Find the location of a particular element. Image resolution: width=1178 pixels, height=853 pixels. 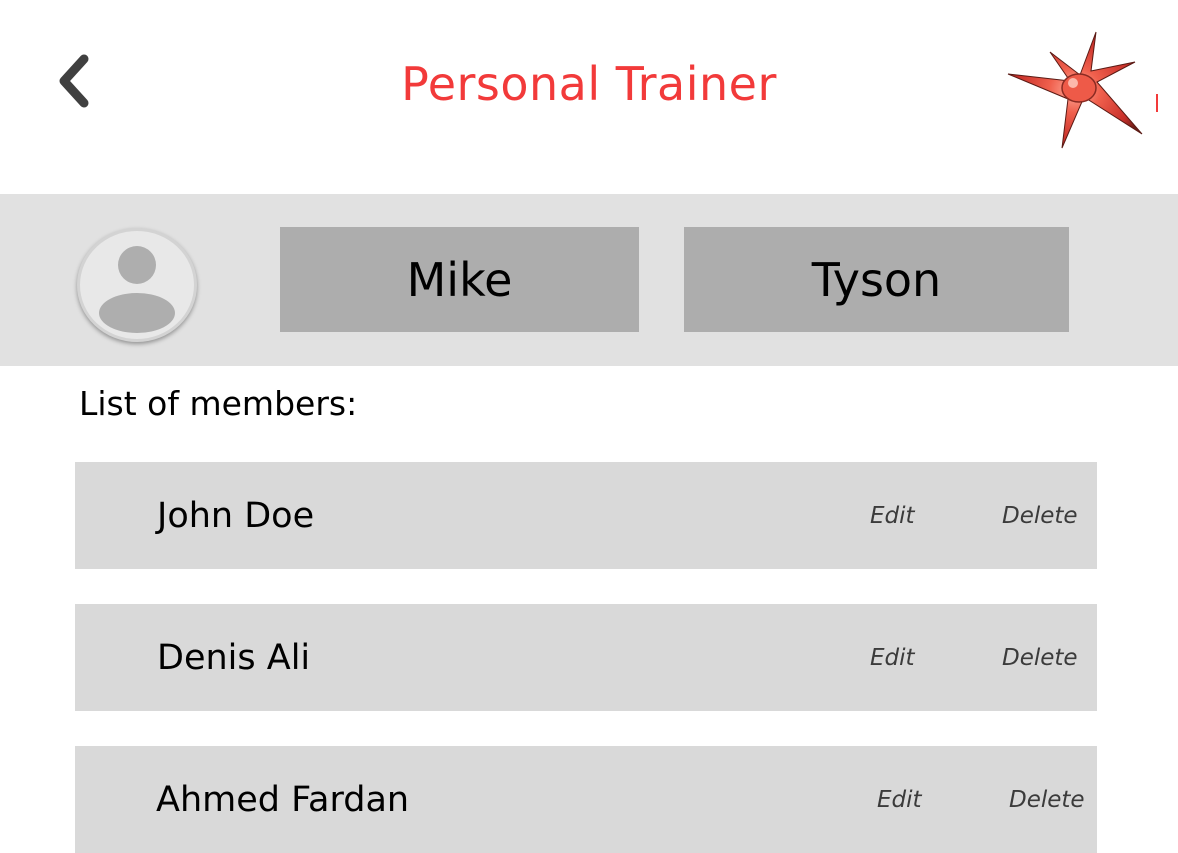

user-avatar-icon is located at coordinates (137, 289).